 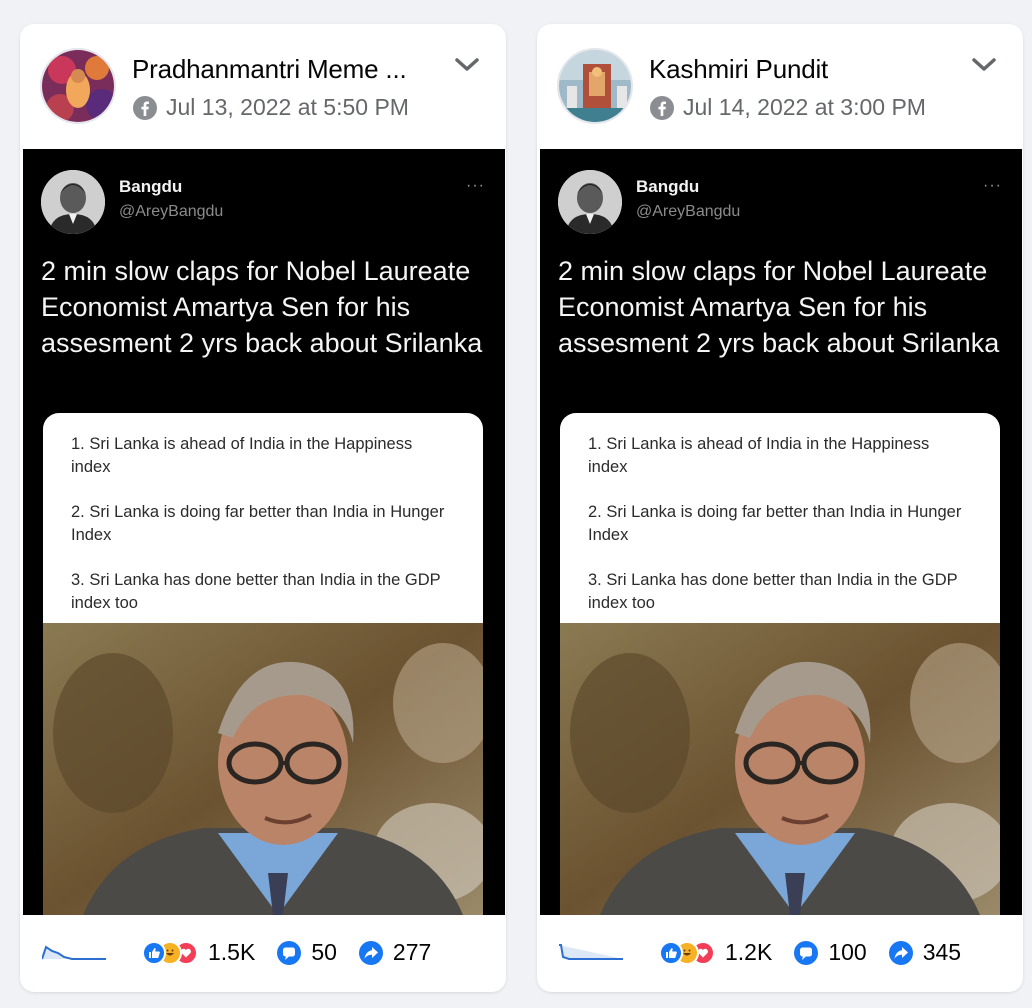 What do you see at coordinates (263, 953) in the screenshot?
I see `post-footer: 1.5K 50 277` at bounding box center [263, 953].